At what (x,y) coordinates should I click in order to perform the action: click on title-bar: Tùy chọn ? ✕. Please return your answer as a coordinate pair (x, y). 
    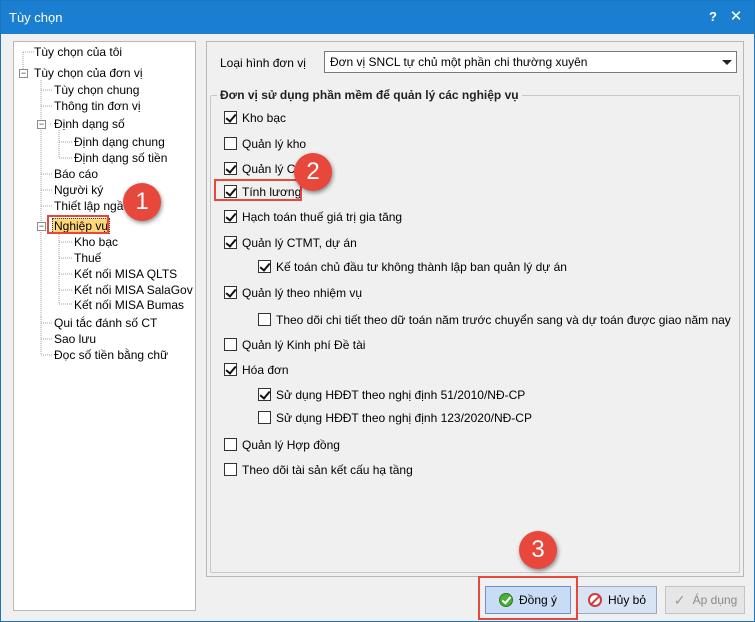
    Looking at the image, I should click on (377, 17).